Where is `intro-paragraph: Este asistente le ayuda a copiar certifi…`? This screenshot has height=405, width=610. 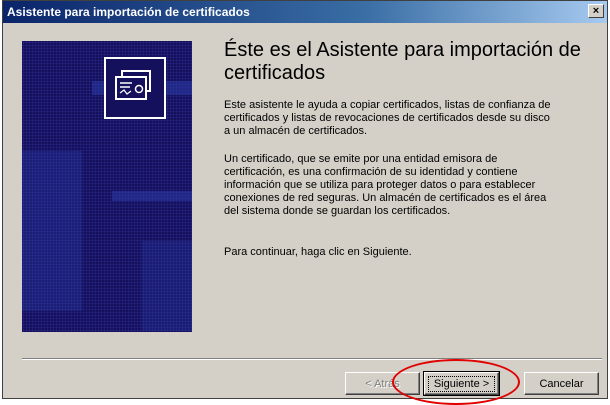 intro-paragraph: Este asistente le ayuda a copiar certifi… is located at coordinates (387, 118).